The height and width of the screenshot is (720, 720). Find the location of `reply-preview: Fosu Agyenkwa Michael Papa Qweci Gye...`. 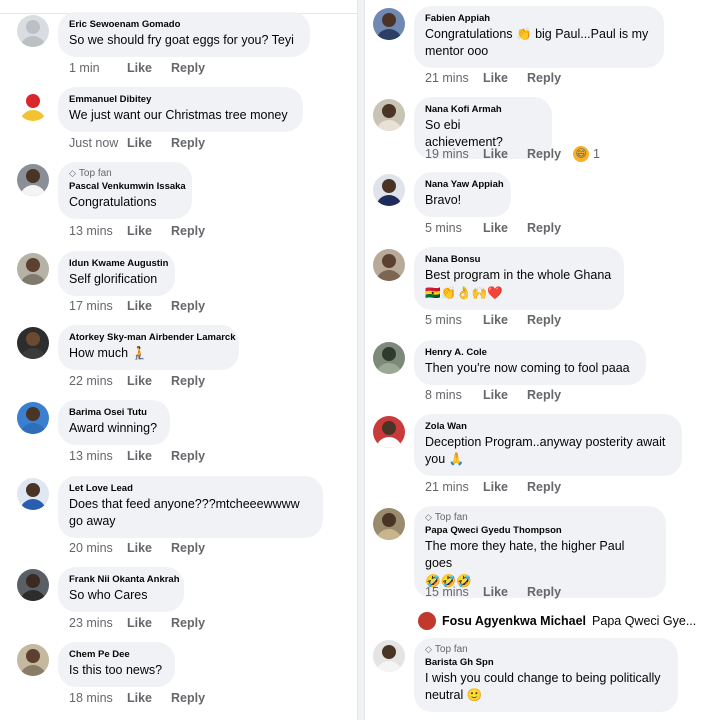

reply-preview: Fosu Agyenkwa Michael Papa Qweci Gye... is located at coordinates (557, 621).